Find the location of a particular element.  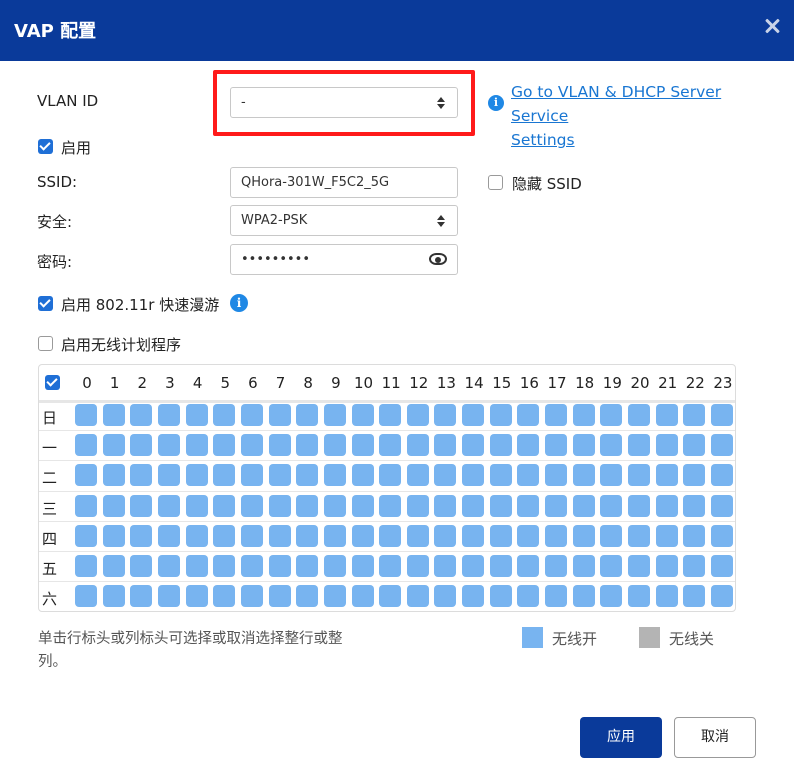

day-header: 一 is located at coordinates (49, 447).